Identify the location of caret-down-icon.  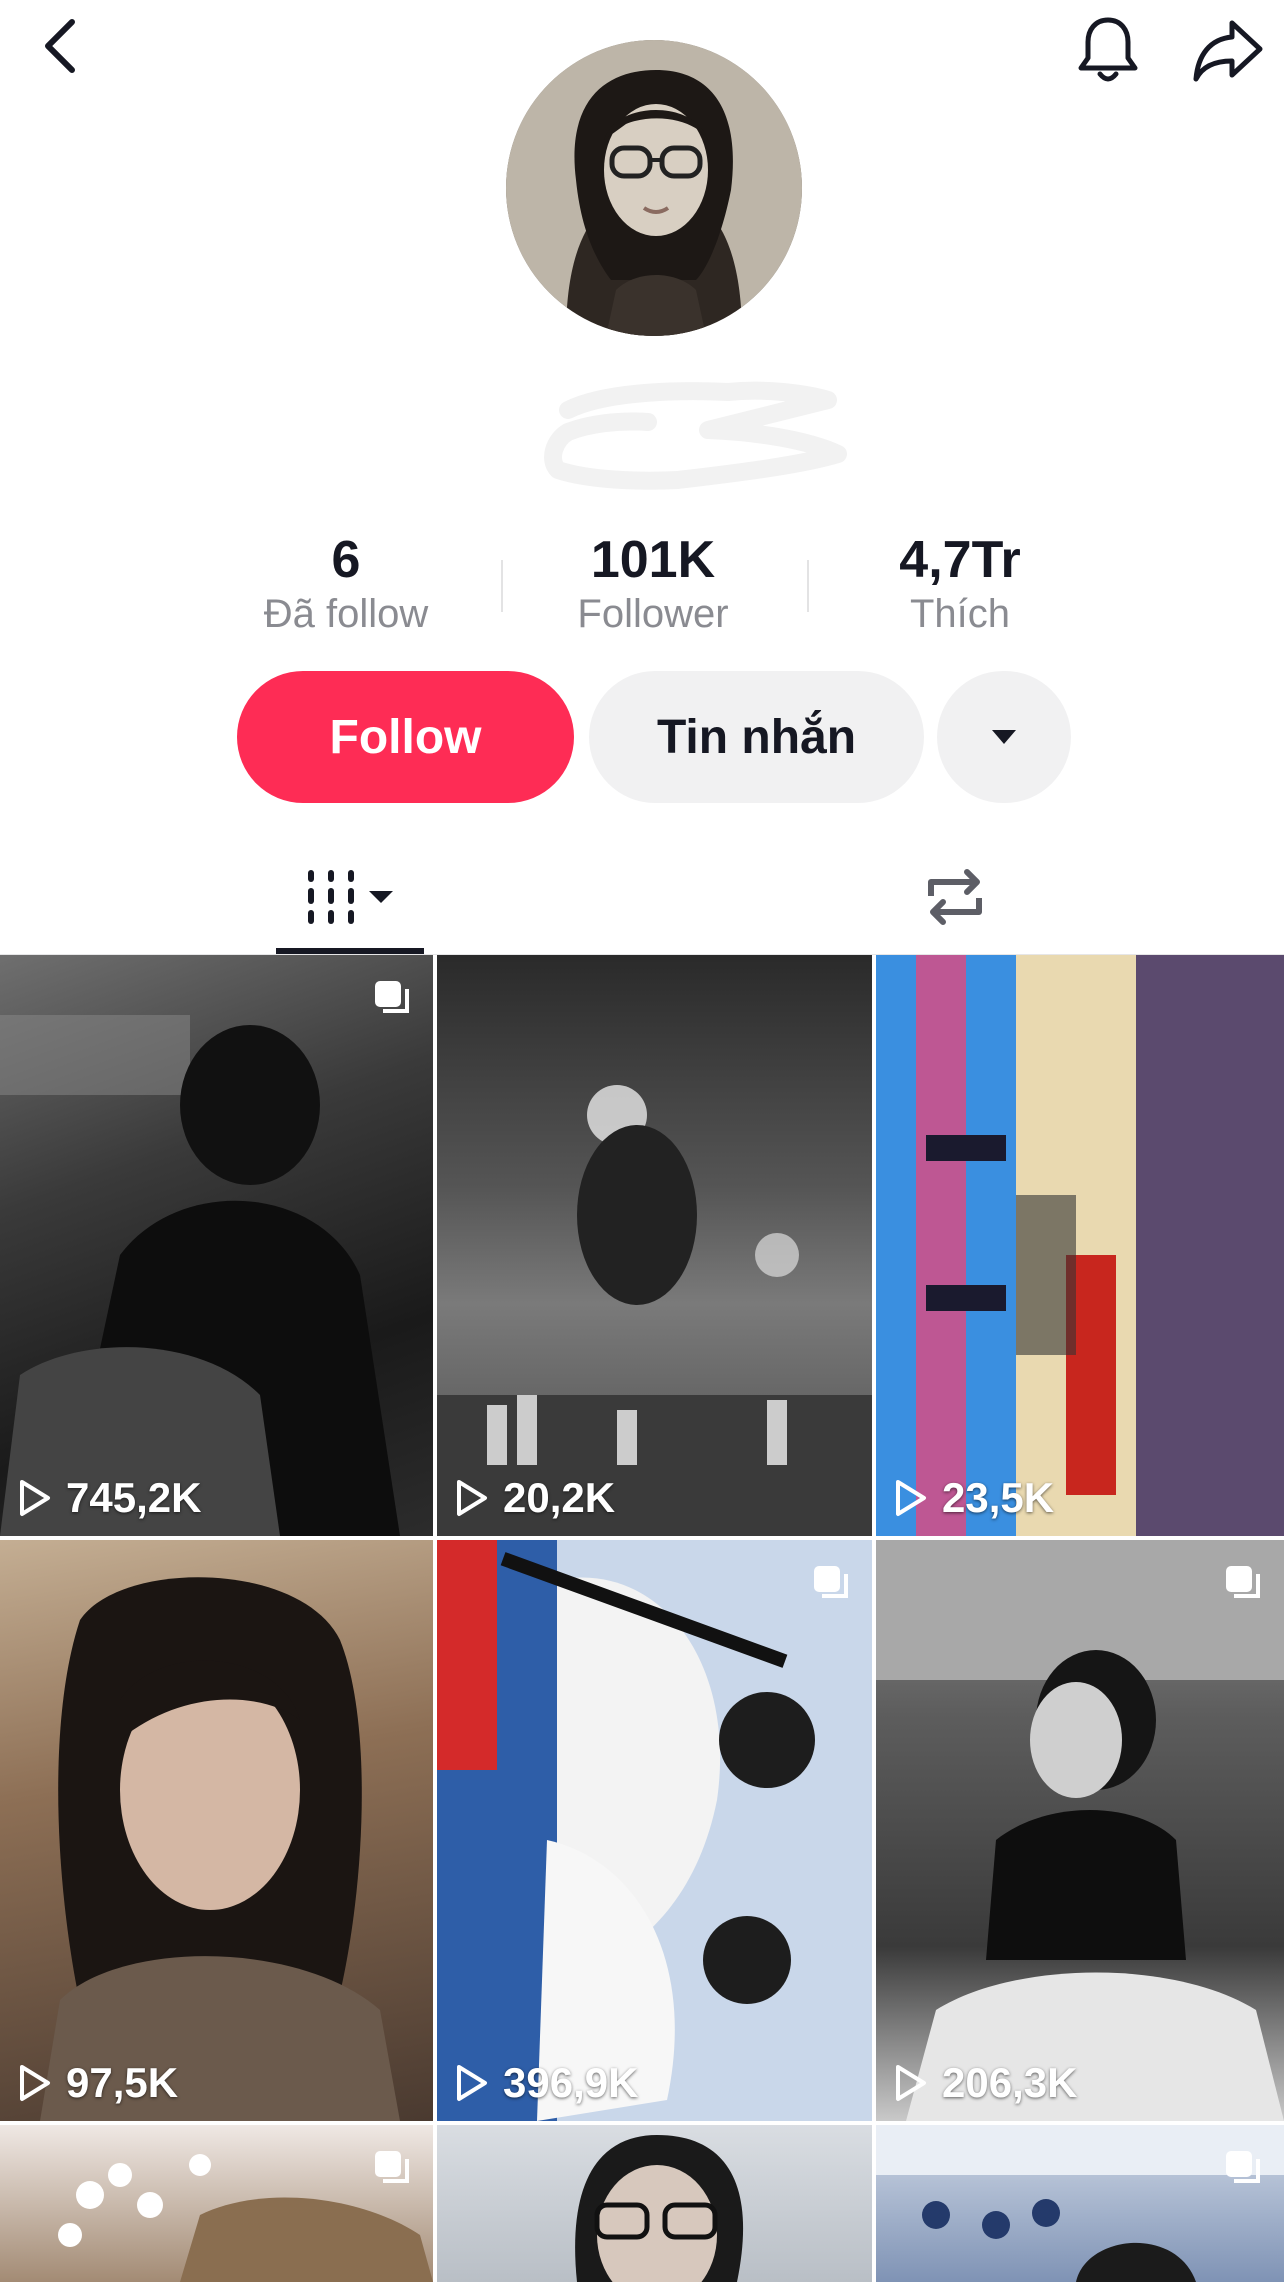
(1004, 737).